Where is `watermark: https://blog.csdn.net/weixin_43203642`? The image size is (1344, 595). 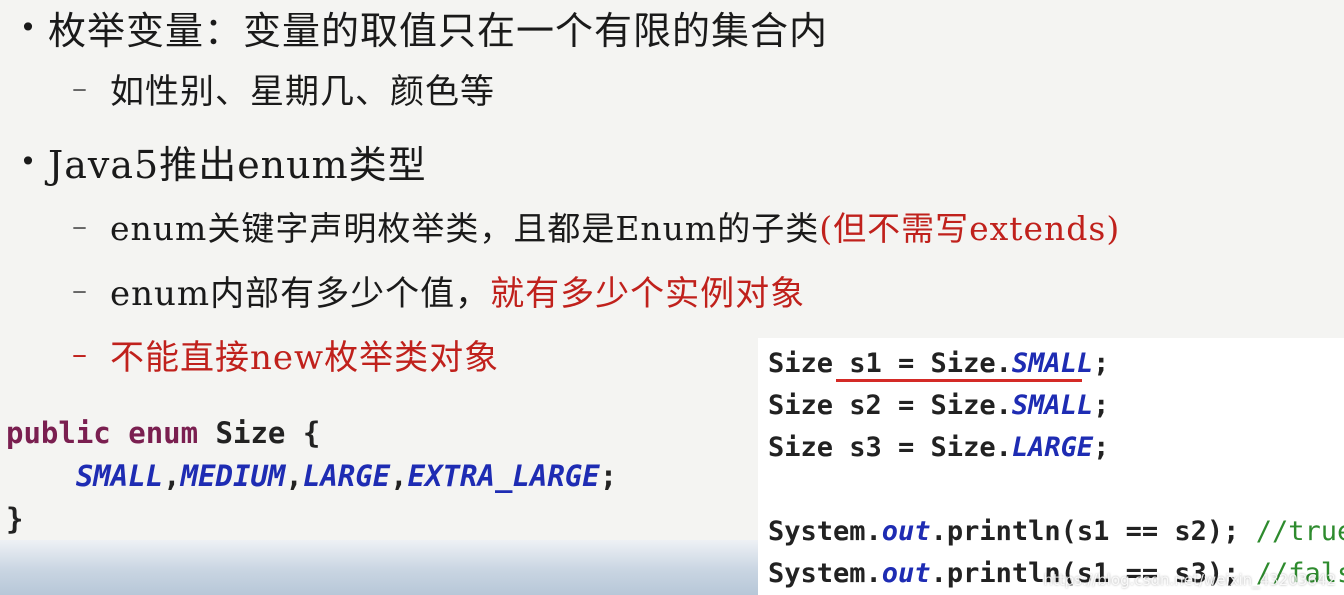
watermark: https://blog.csdn.net/weixin_43203642 is located at coordinates (1189, 580).